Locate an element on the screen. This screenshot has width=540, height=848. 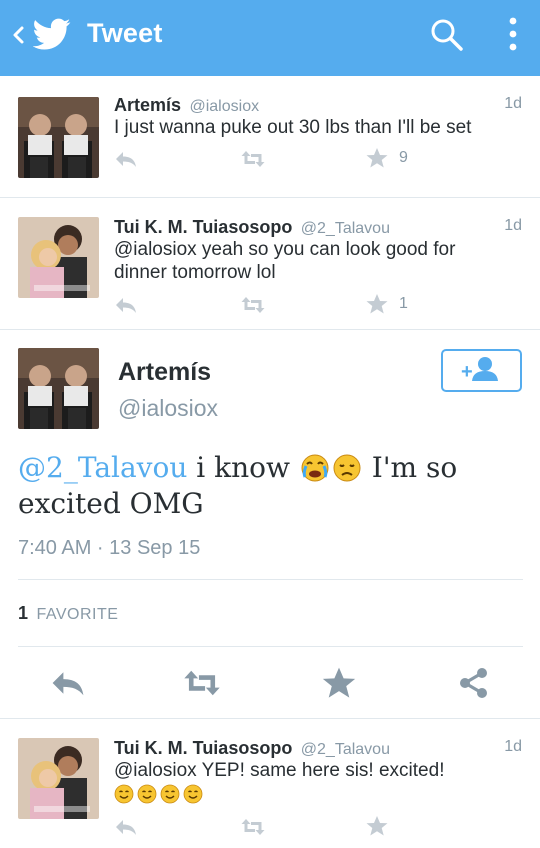
favorites-summary: 1 FAVORITE is located at coordinates (68, 613).